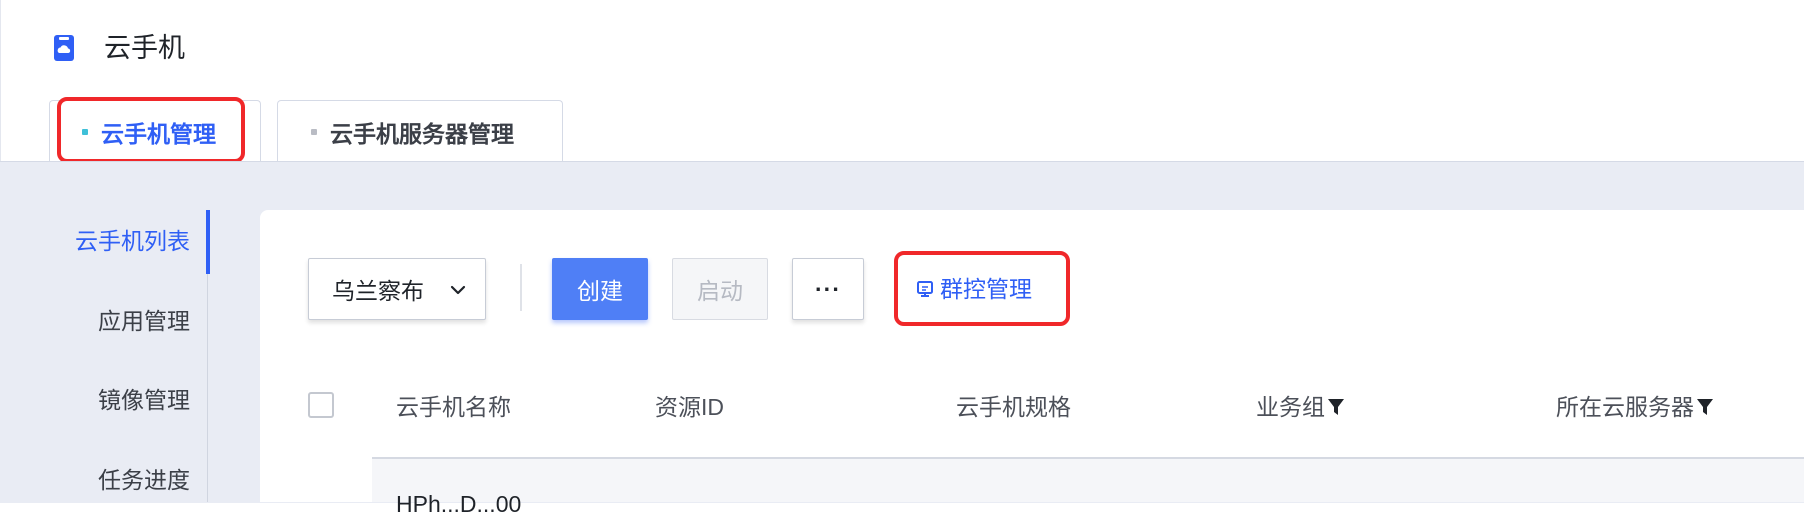 The width and height of the screenshot is (1804, 519). What do you see at coordinates (458, 290) in the screenshot?
I see `chevron-down-icon` at bounding box center [458, 290].